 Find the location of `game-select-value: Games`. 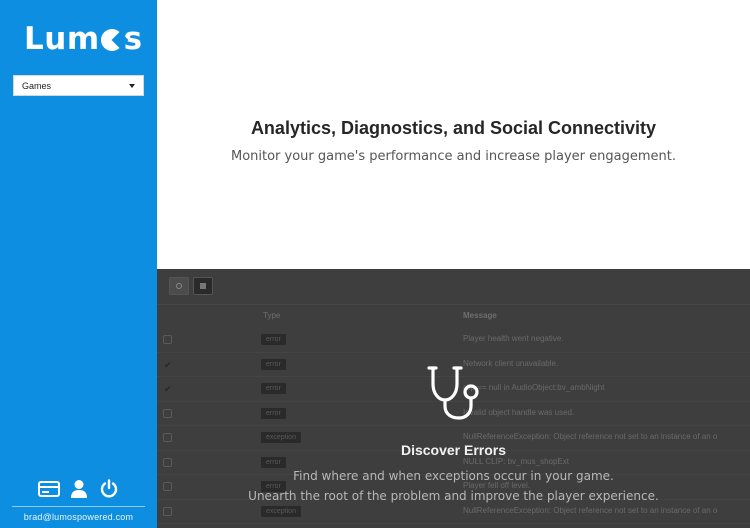

game-select-value: Games is located at coordinates (37, 85).